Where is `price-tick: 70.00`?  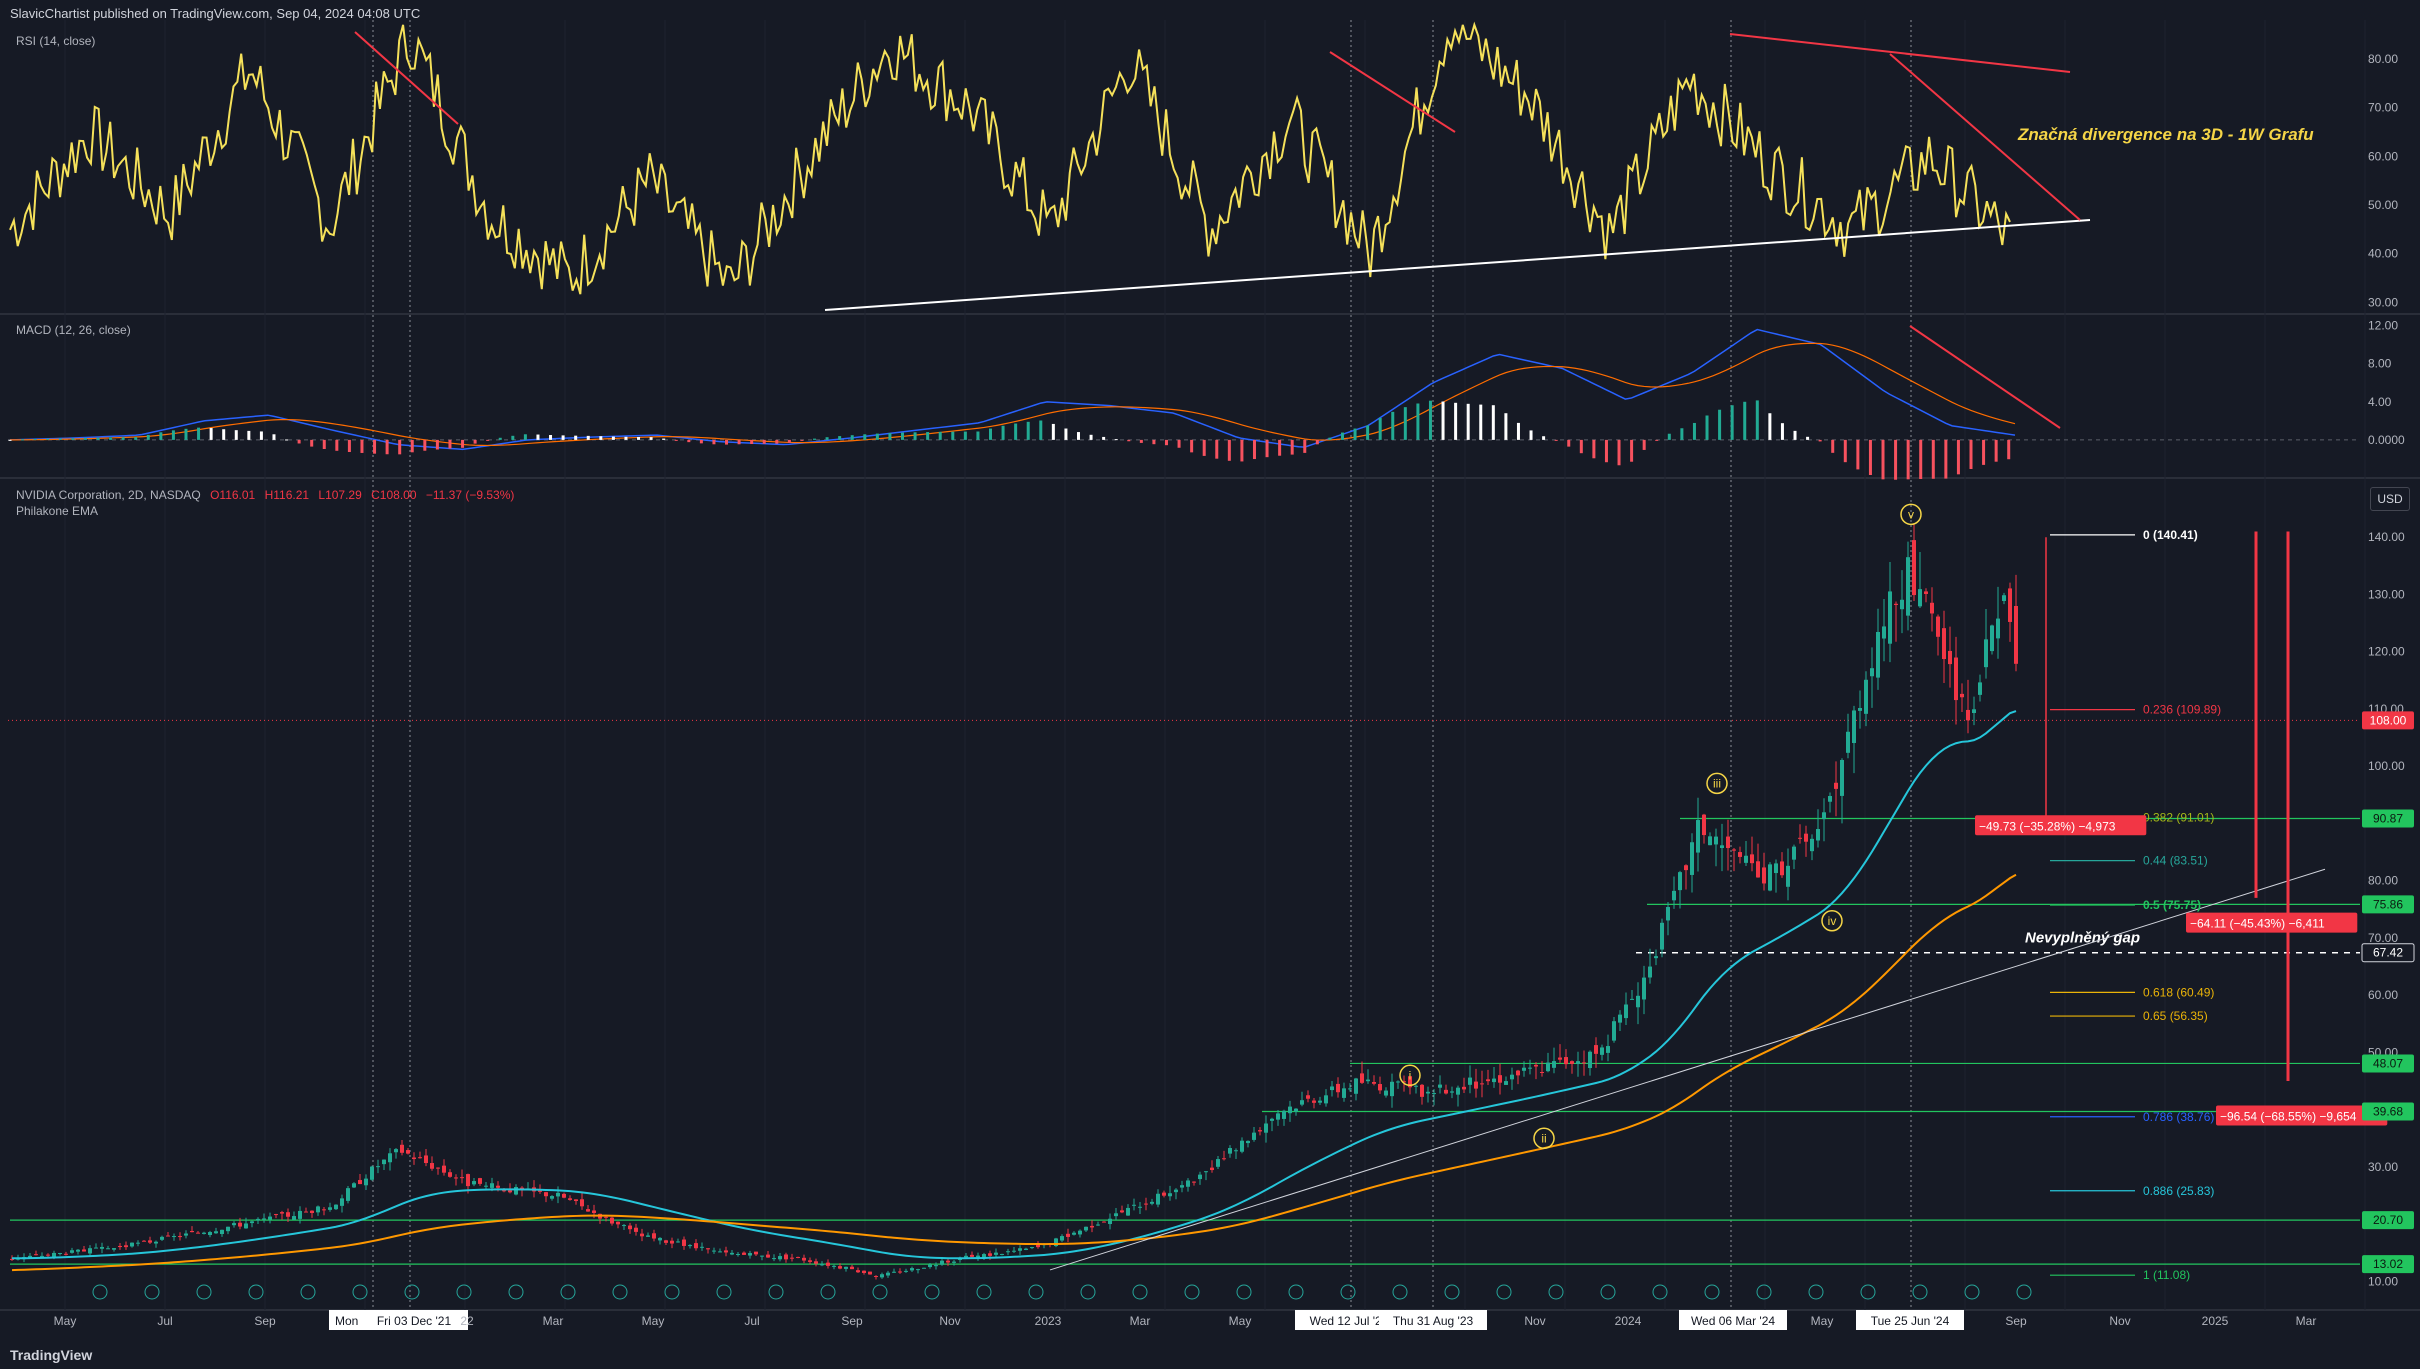 price-tick: 70.00 is located at coordinates (2383, 938).